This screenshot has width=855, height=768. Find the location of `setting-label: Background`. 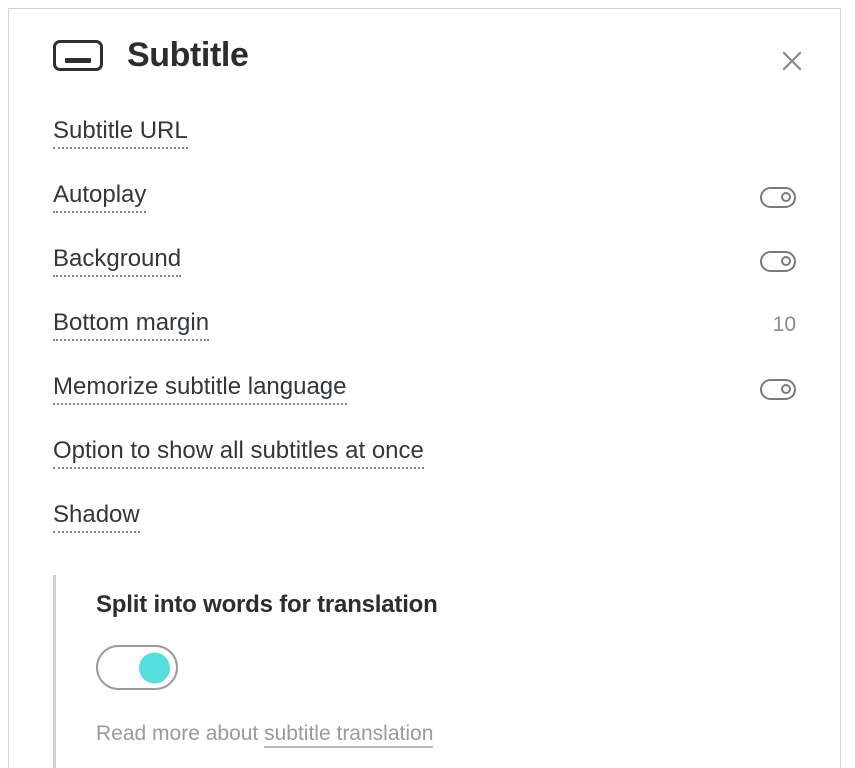

setting-label: Background is located at coordinates (117, 261).